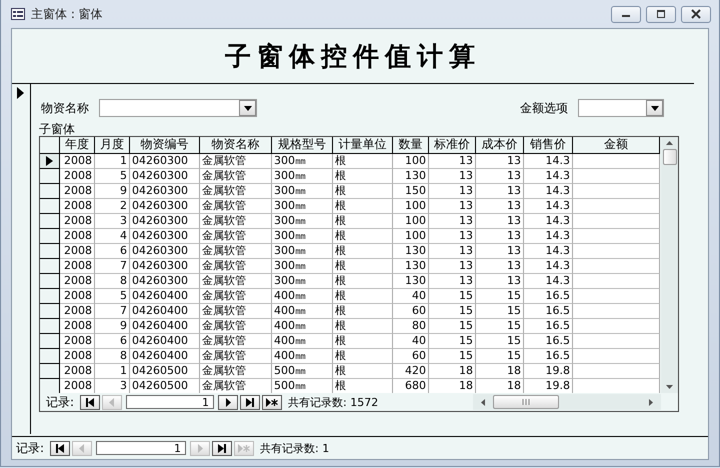 The height and width of the screenshot is (468, 720). I want to click on table-cell: 100, so click(411, 206).